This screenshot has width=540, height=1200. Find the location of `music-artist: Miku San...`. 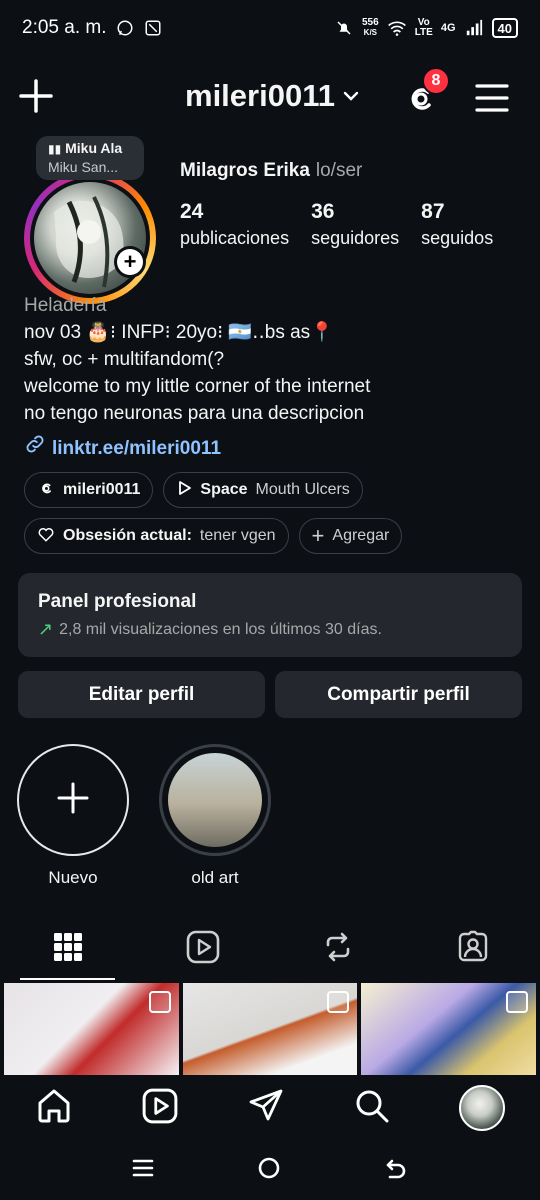

music-artist: Miku San... is located at coordinates (83, 167).